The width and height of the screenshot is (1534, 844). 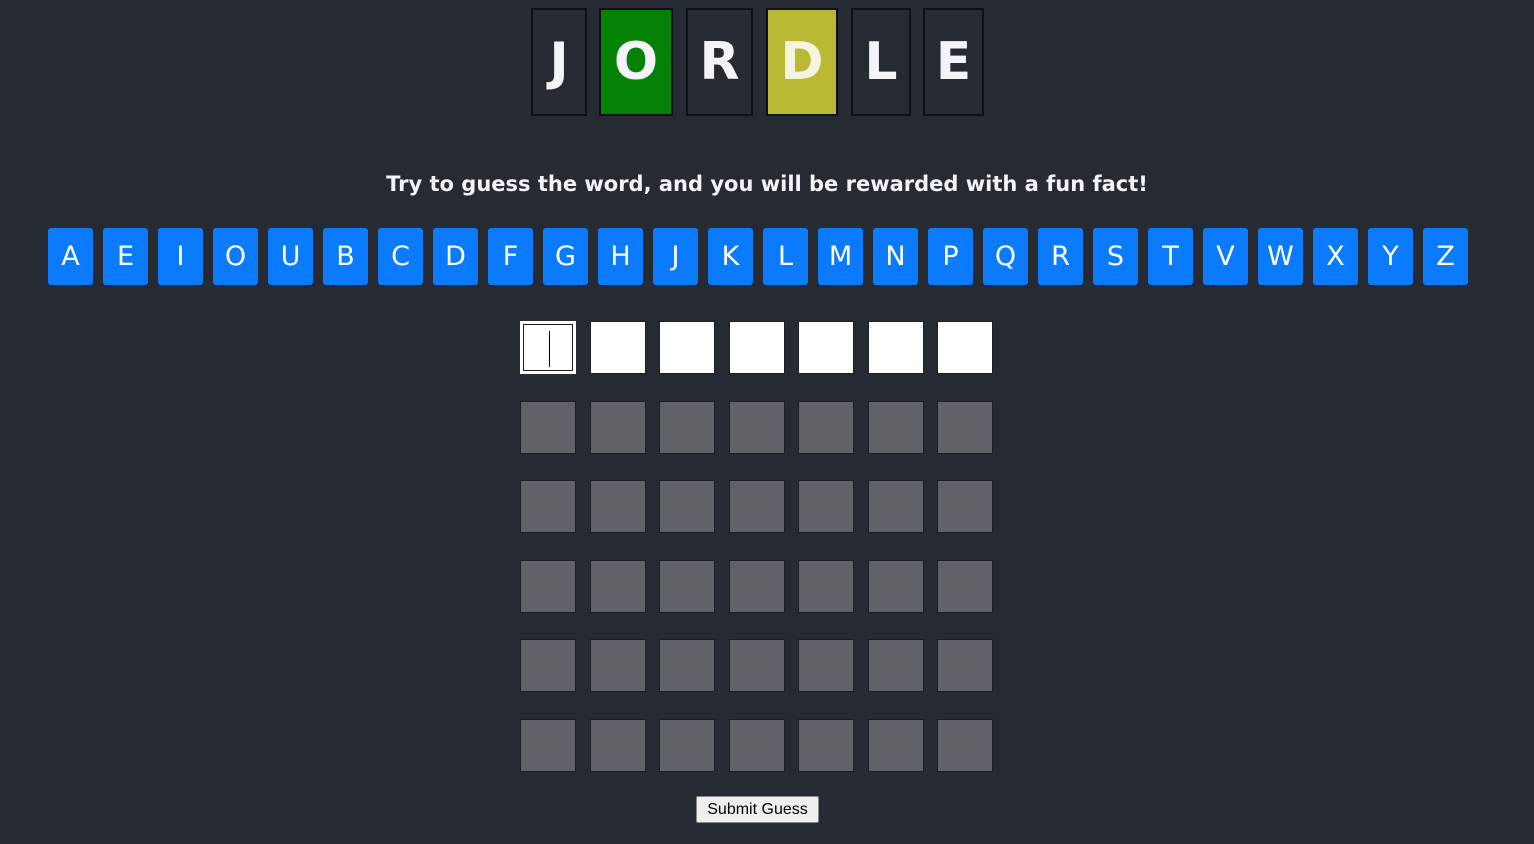 What do you see at coordinates (896, 427) in the screenshot?
I see `guess-cell-r2-c6` at bounding box center [896, 427].